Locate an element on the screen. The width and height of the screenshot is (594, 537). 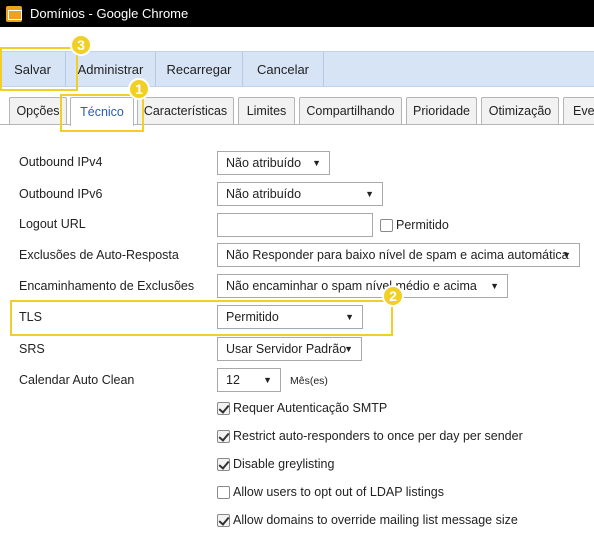
tab-options: Opções is located at coordinates (38, 110).